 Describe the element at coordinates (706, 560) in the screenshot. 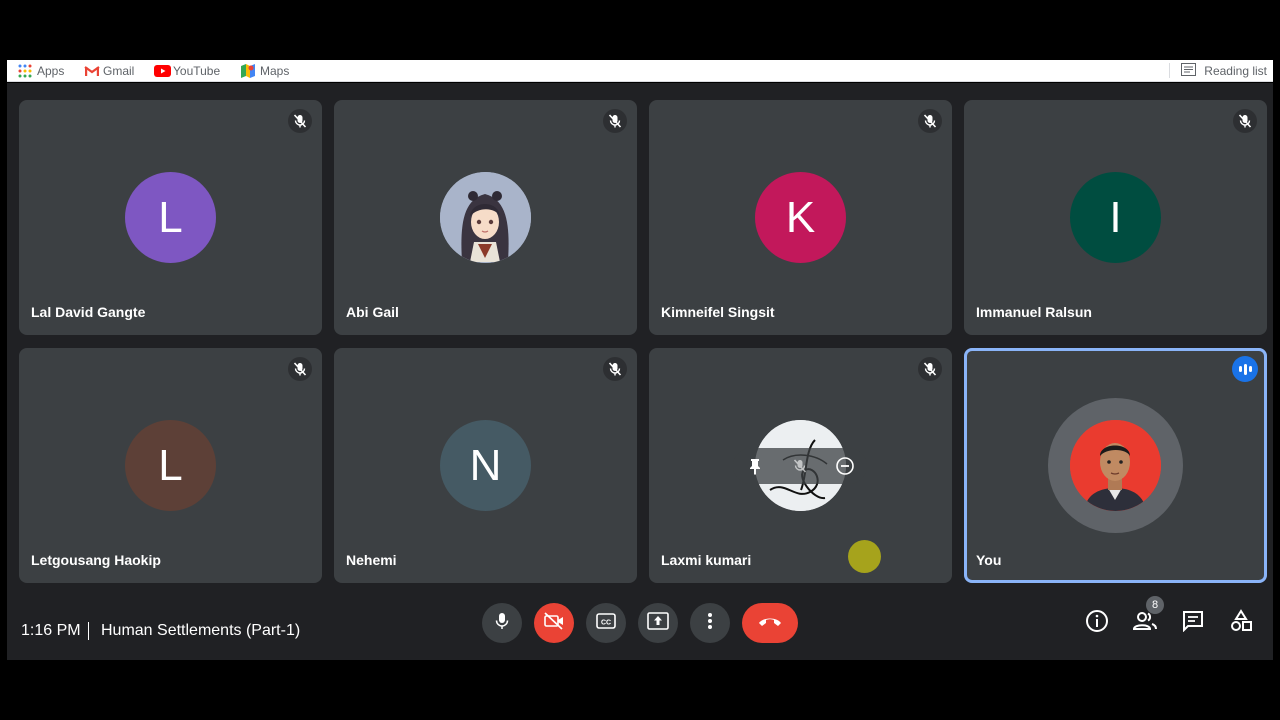

I see `participant-name: Laxmi kumari` at that location.